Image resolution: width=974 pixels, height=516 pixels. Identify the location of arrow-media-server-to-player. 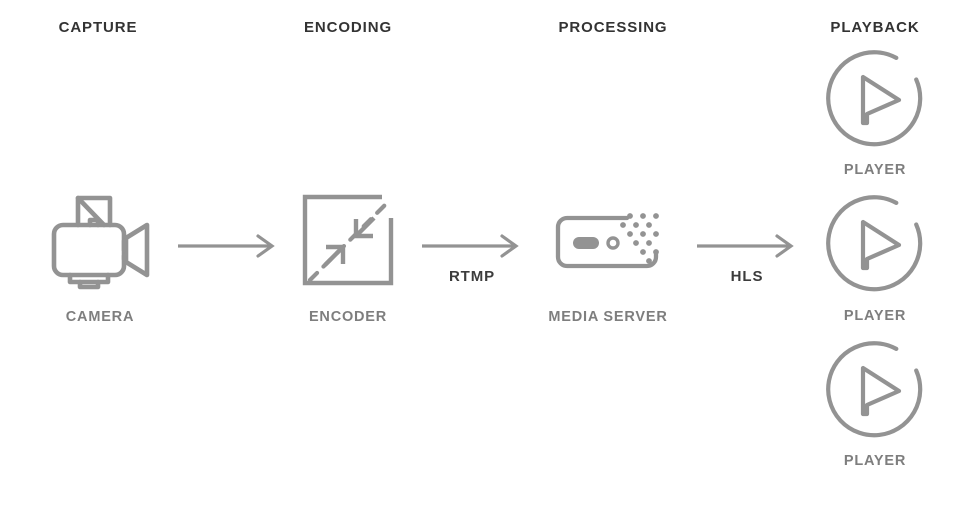
(747, 246).